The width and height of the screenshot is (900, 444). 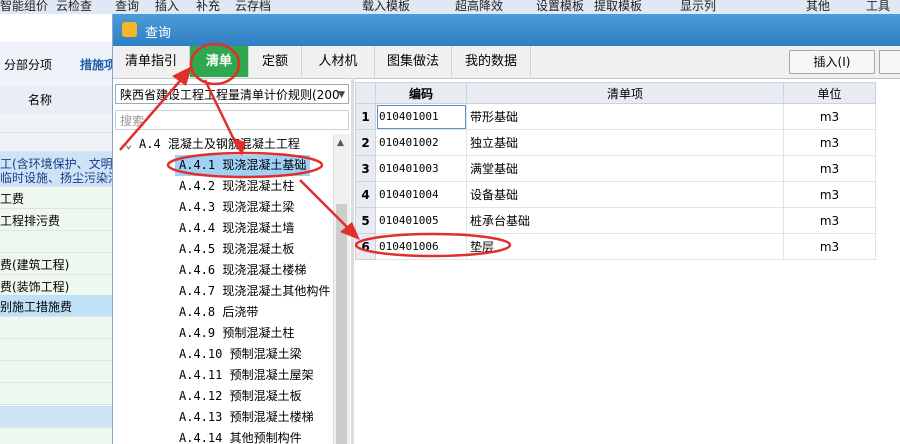 I want to click on dialog-tabbar: 清单指引 清单 定额 人材机 图集做法 我的数据 插入(I), so click(x=506, y=62).